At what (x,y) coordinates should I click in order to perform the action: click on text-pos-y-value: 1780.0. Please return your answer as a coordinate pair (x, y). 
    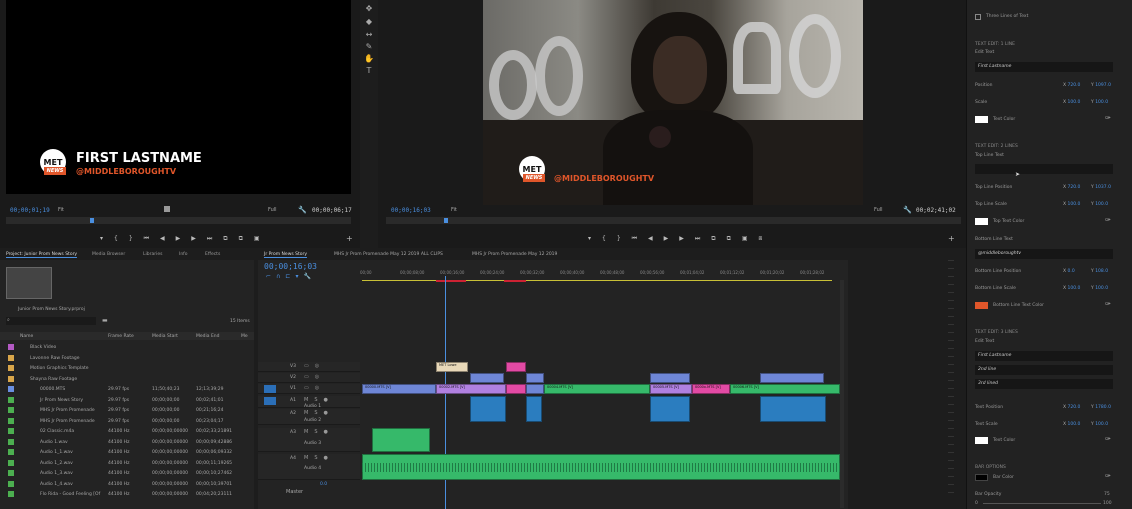
    Looking at the image, I should click on (1103, 407).